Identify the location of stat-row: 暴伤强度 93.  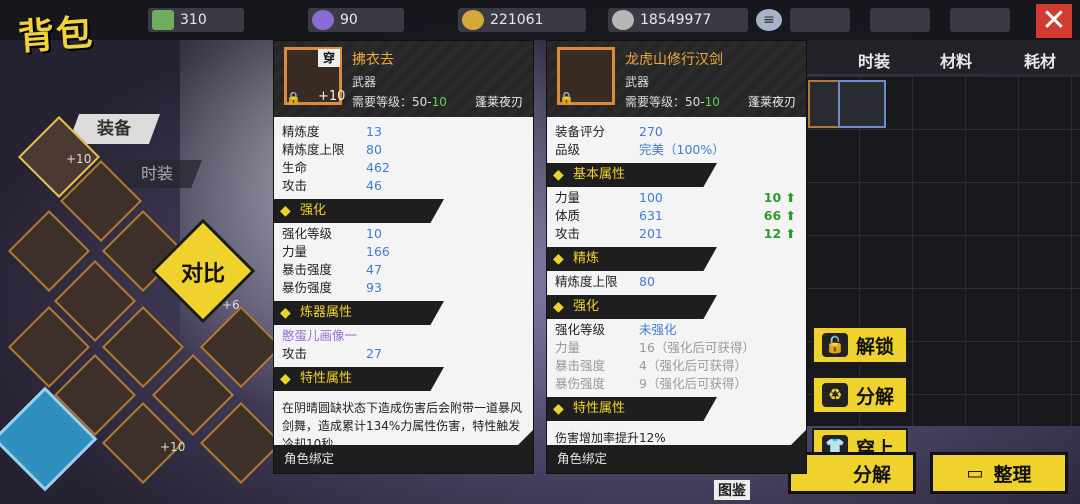
(403, 288).